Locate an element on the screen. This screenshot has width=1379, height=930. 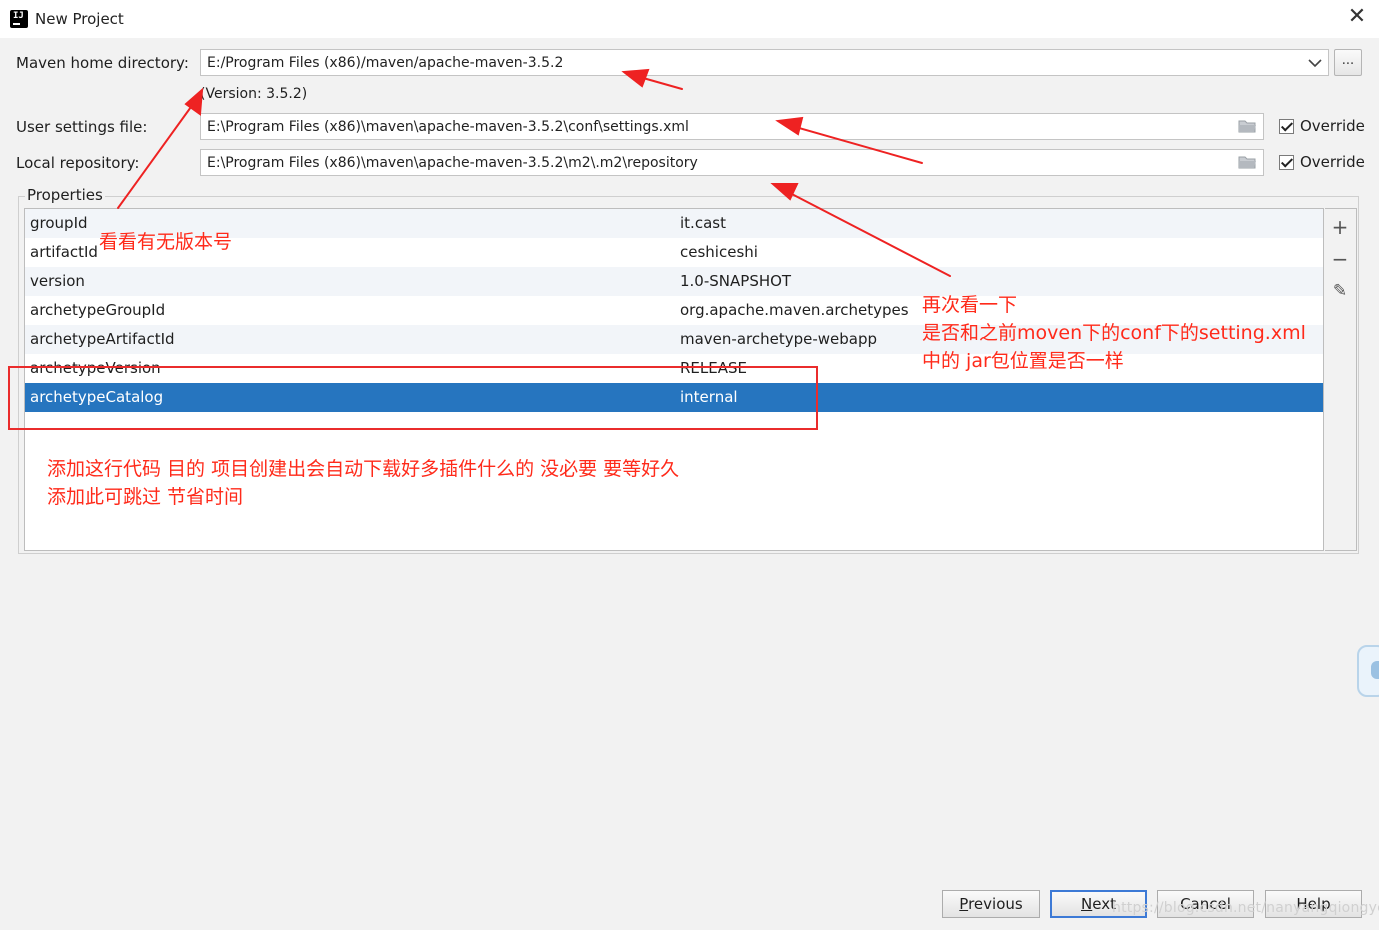
annotation-catalog-note-line2: 添加此可跳过 节省时间 is located at coordinates (145, 497).